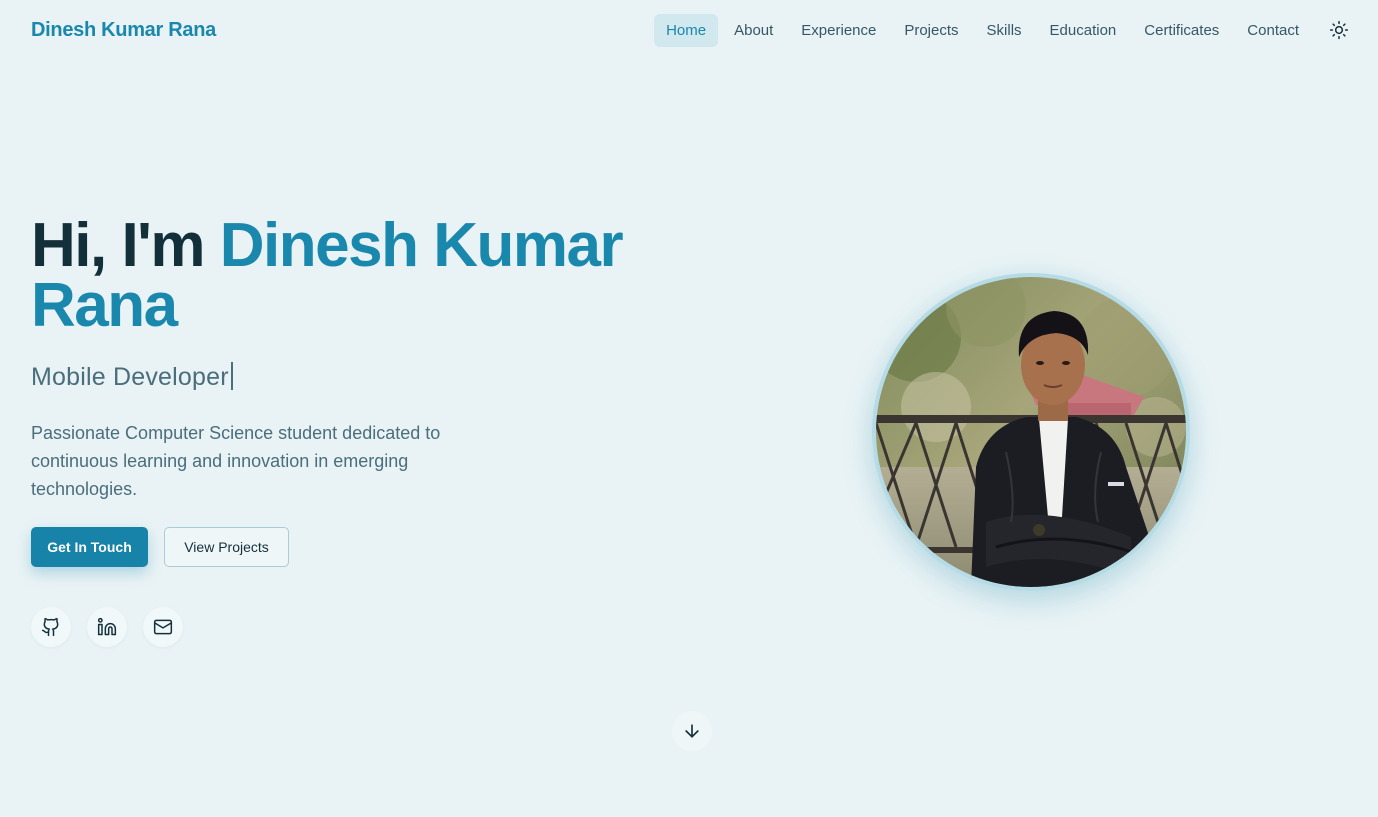  What do you see at coordinates (226, 547) in the screenshot?
I see `view-projects-button: View Projects` at bounding box center [226, 547].